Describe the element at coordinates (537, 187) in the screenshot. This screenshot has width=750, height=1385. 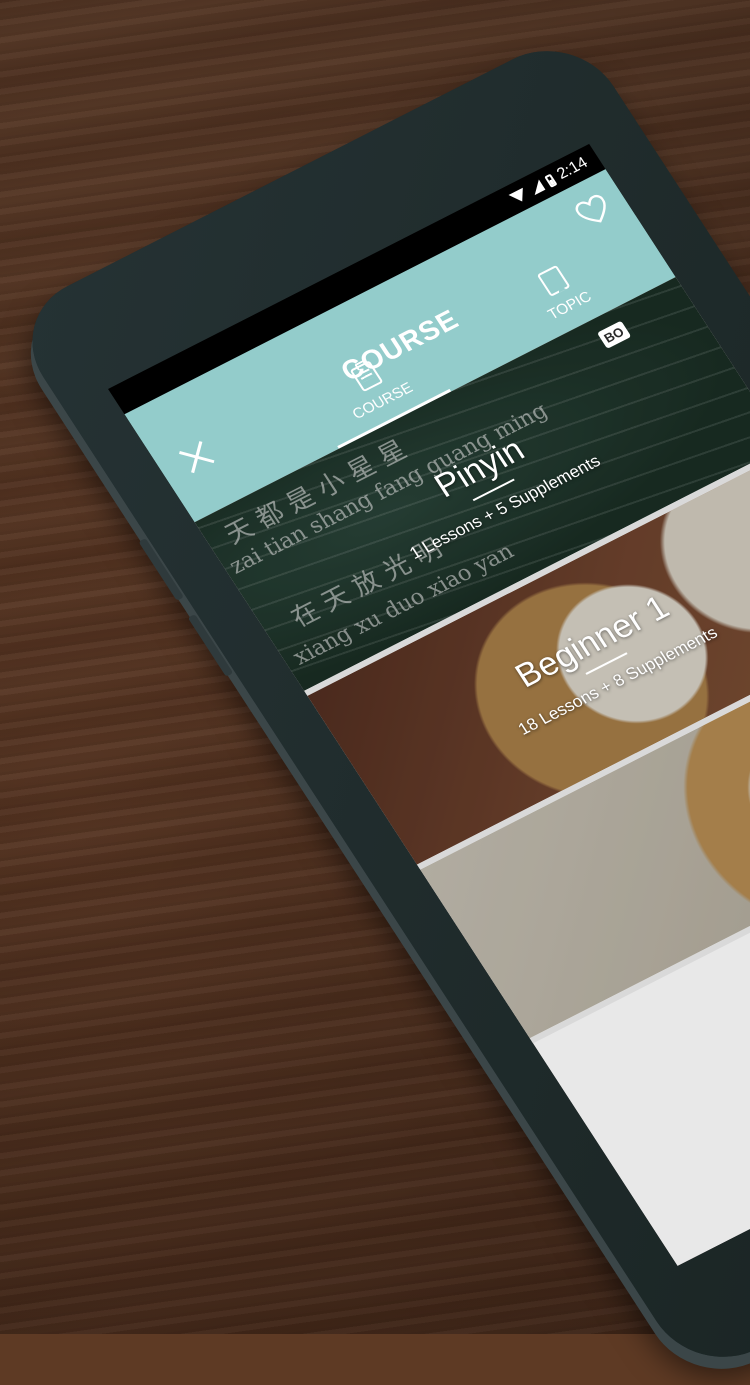
I see `signal-icon` at that location.